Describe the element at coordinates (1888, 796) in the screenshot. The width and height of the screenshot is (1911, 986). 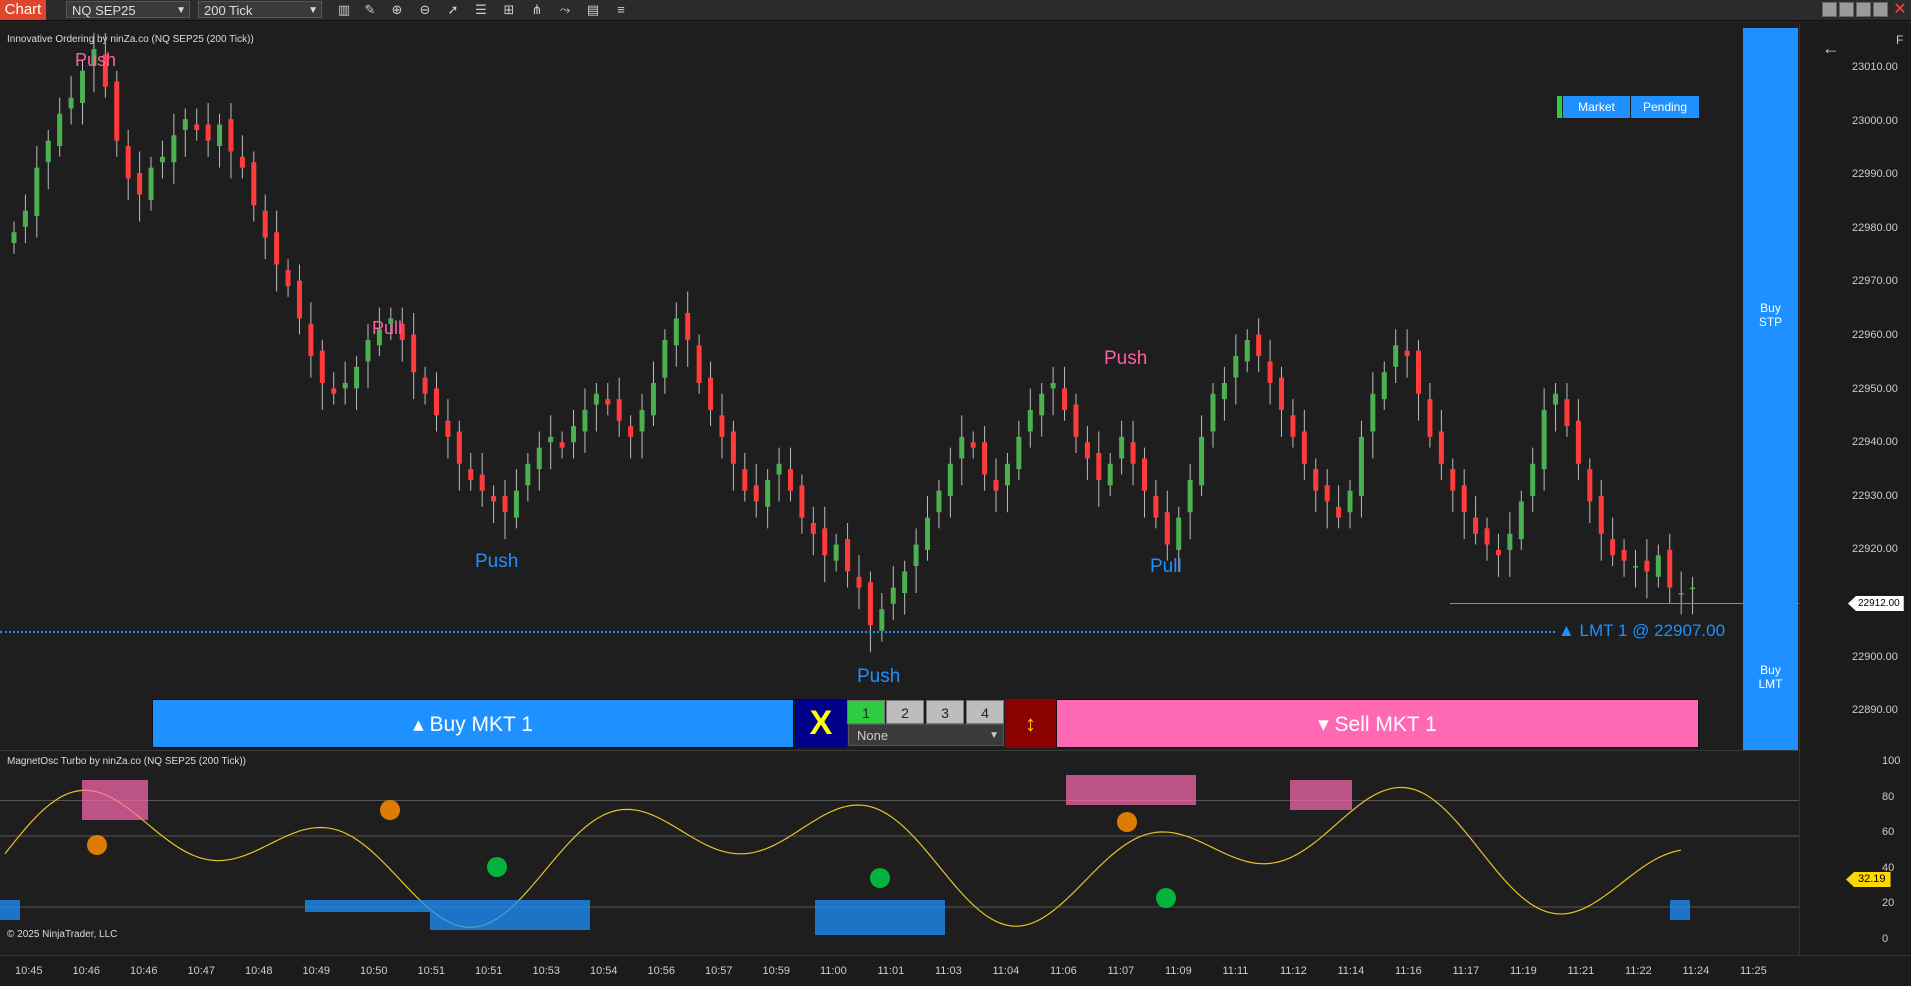
I see `osc-level-label: 80` at that location.